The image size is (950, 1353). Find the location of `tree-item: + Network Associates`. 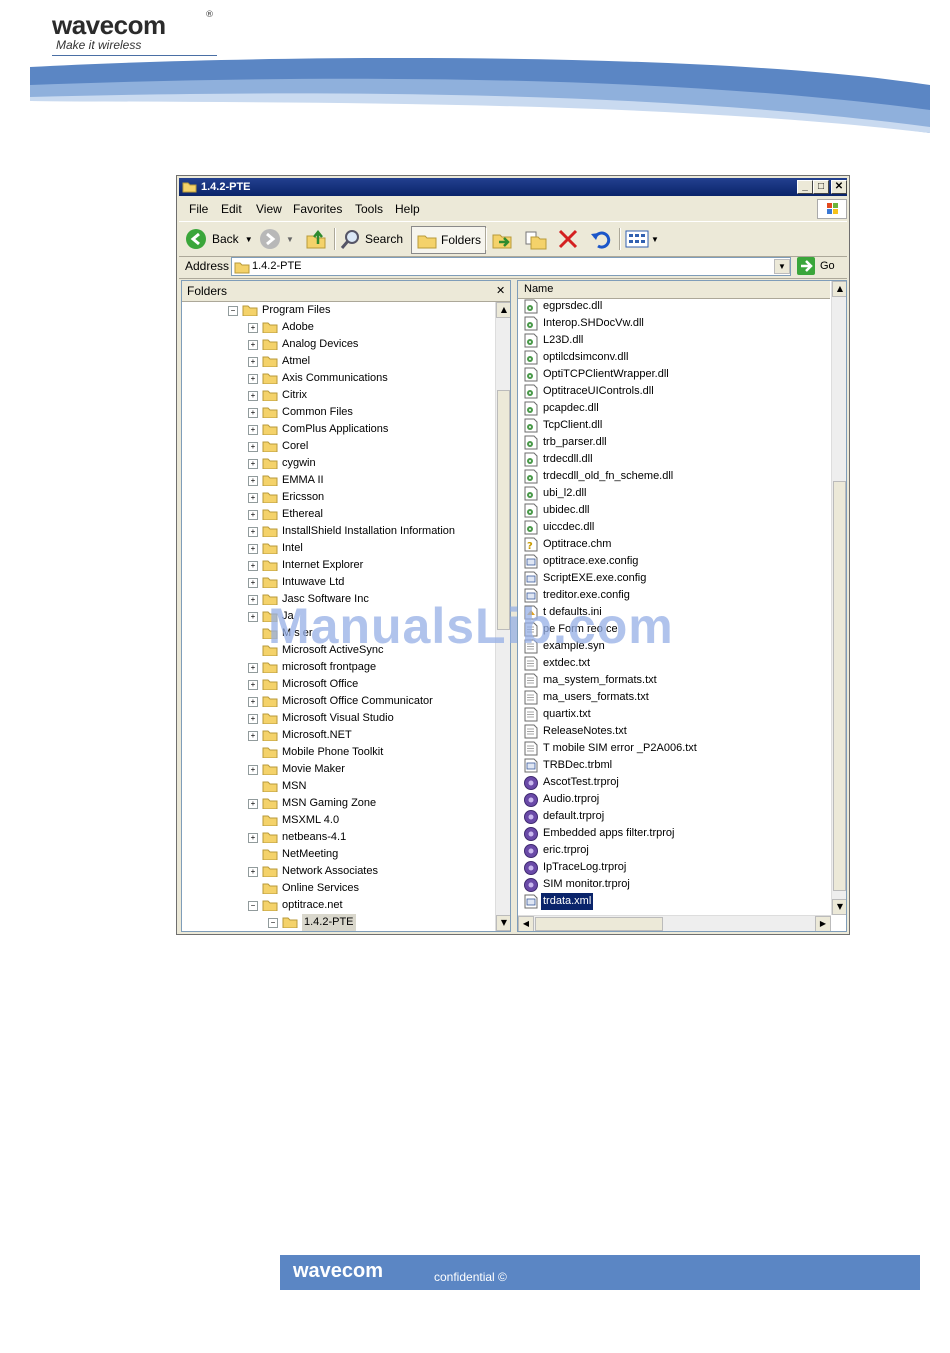

tree-item: + Network Associates is located at coordinates (338, 871).